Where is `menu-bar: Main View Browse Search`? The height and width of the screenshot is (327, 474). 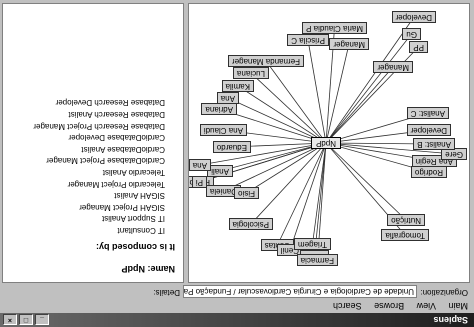 menu-bar: Main View Browse Search is located at coordinates (237, 306).